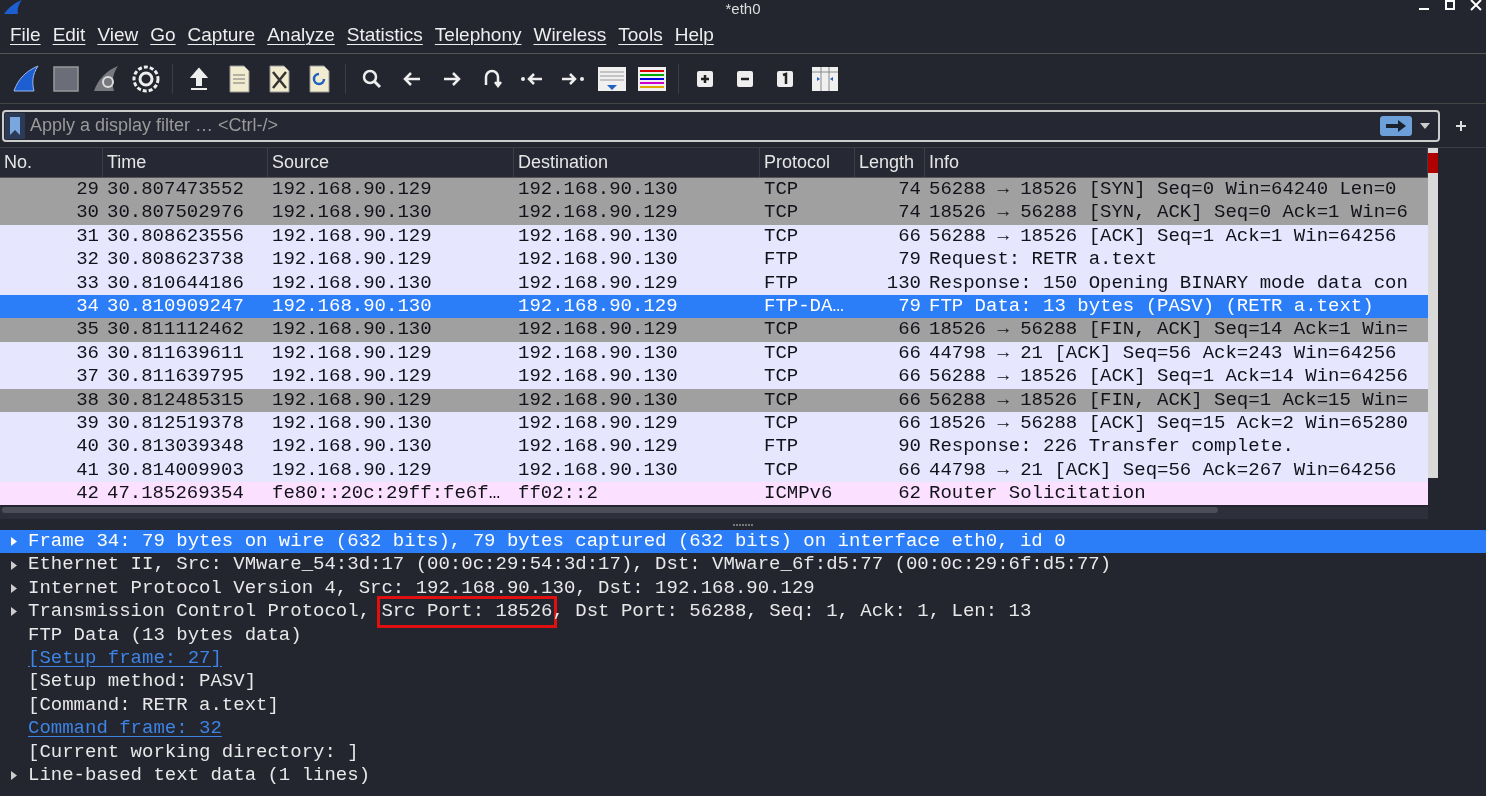 The width and height of the screenshot is (1486, 796). Describe the element at coordinates (743, 525) in the screenshot. I see `splitter-handle-icon` at that location.